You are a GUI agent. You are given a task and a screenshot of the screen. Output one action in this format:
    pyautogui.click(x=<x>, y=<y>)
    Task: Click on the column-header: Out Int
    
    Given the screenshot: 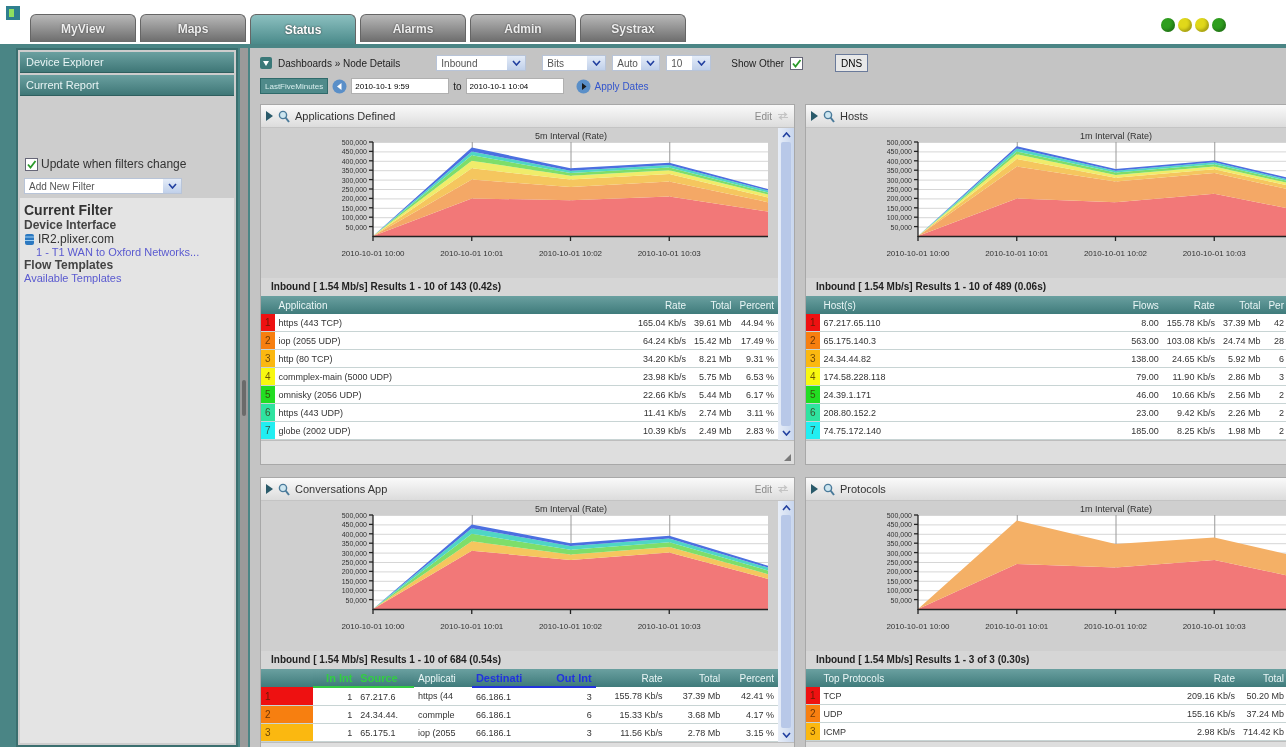 What is the action you would take?
    pyautogui.click(x=568, y=678)
    